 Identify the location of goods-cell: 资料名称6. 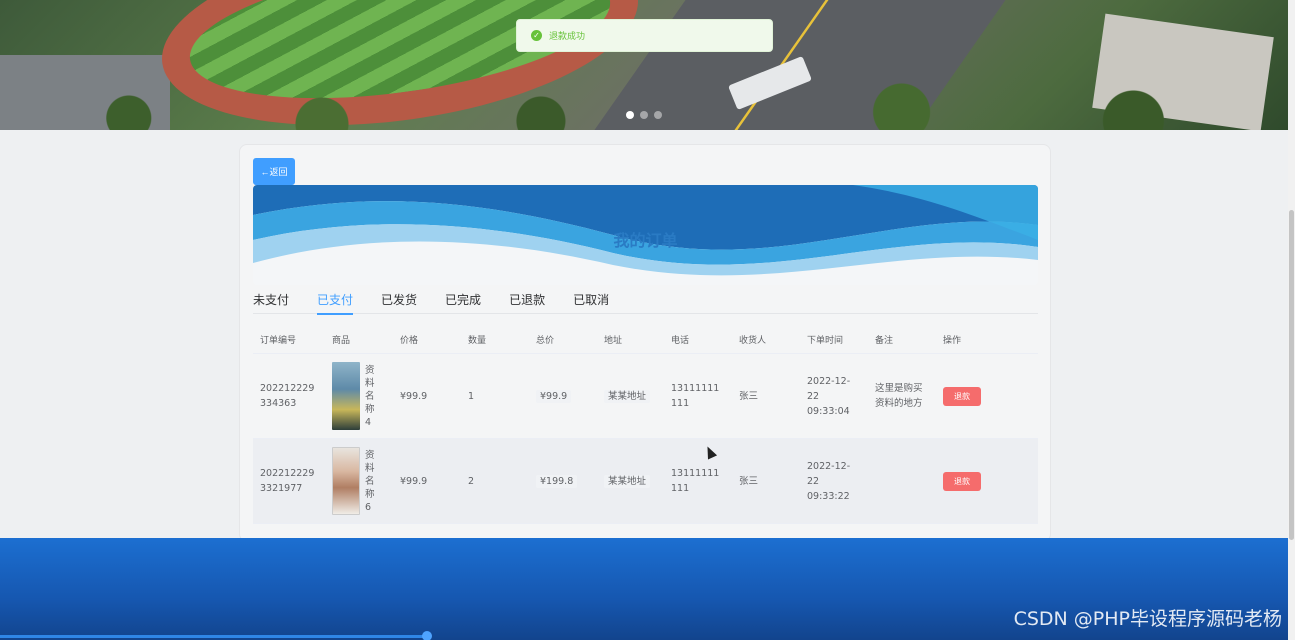
(359, 481).